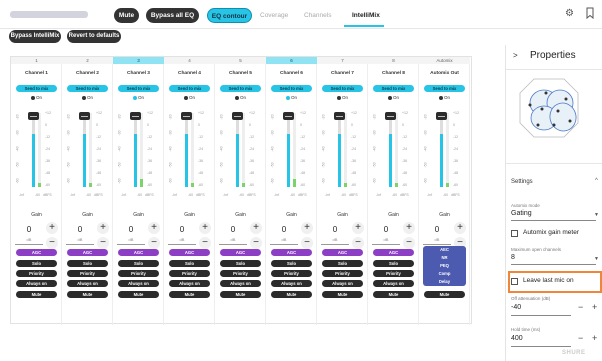  I want to click on chevron-right-icon: >, so click(515, 55).